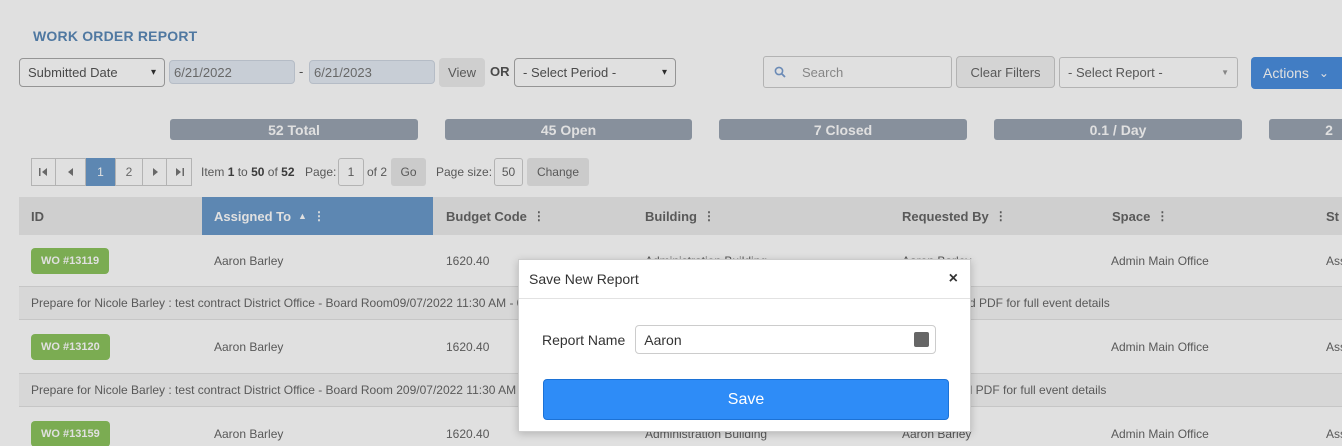 The height and width of the screenshot is (446, 1342). I want to click on save-button: Save, so click(746, 399).